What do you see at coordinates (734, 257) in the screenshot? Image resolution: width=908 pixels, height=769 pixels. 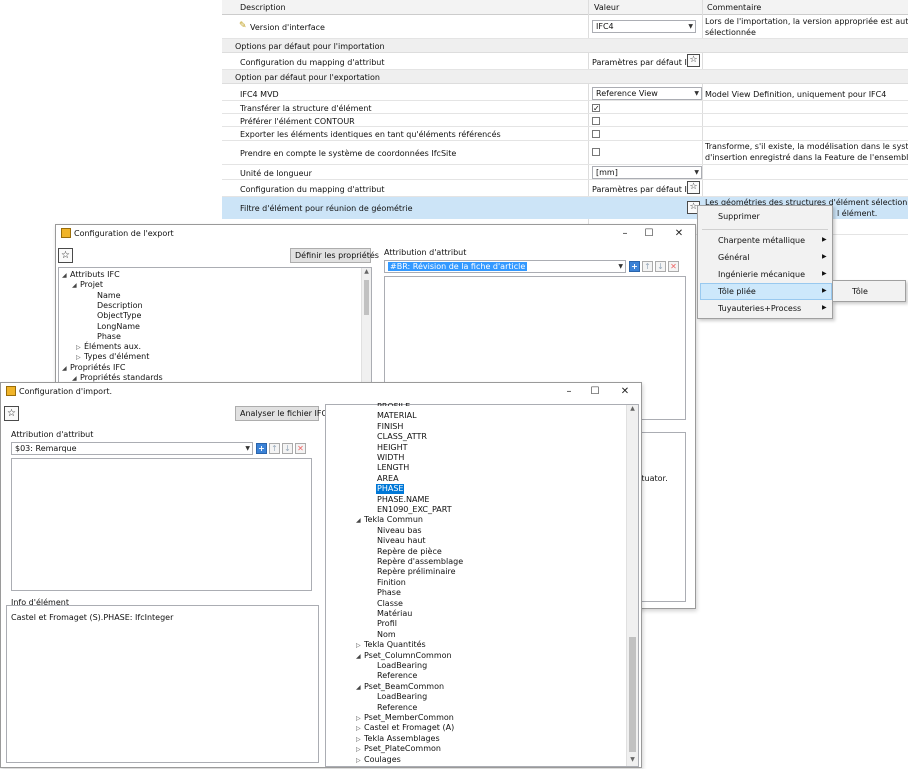 I see `menu-item-general: Général` at bounding box center [734, 257].